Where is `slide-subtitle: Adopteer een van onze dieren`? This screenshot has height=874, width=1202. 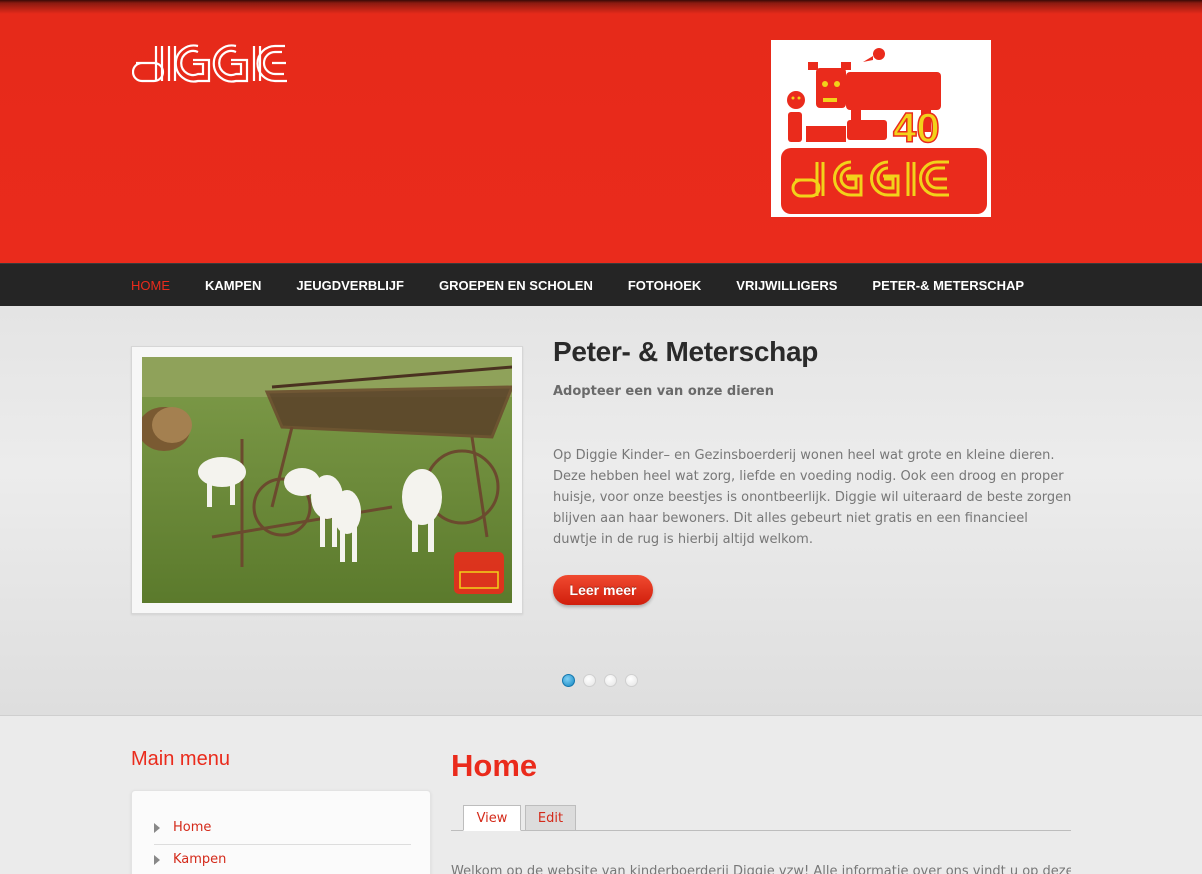
slide-subtitle: Adopteer een van onze dieren is located at coordinates (663, 391).